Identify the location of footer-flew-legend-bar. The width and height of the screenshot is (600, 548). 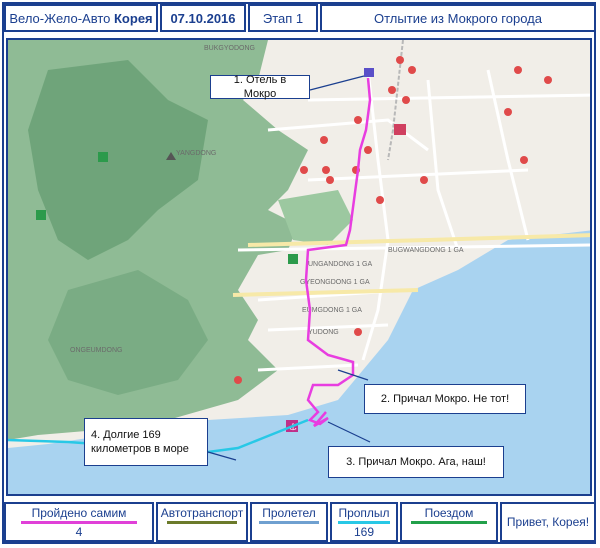
(289, 522).